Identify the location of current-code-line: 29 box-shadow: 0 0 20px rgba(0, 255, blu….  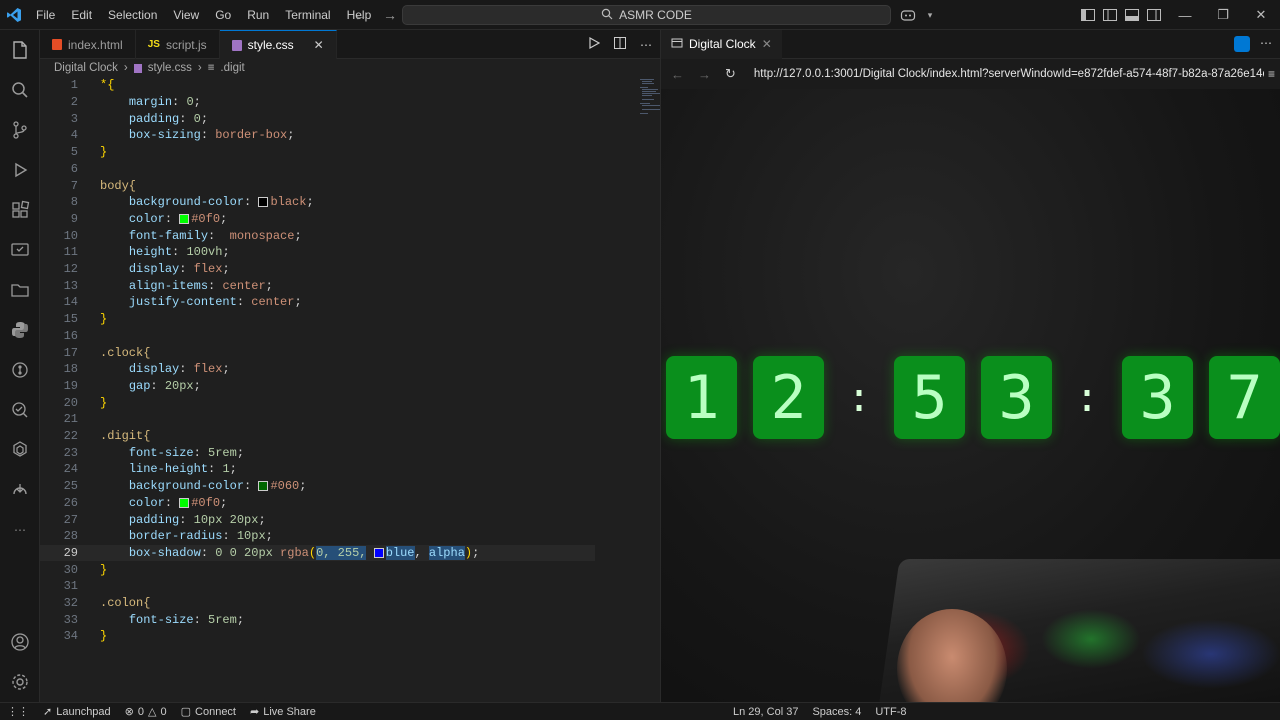
(317, 553).